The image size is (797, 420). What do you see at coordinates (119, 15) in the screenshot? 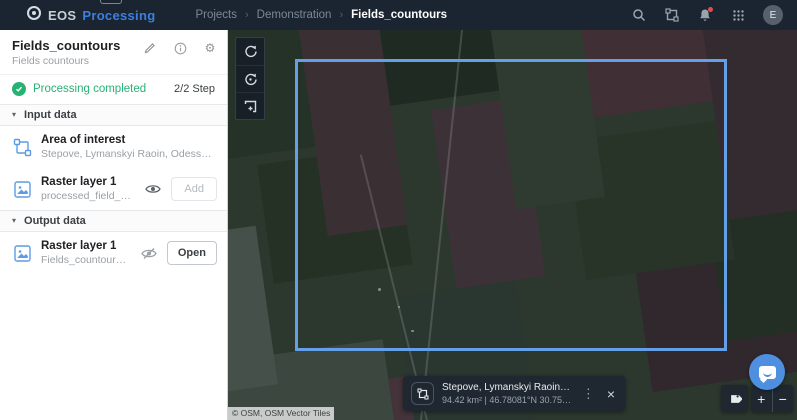
I see `logo-text-processing: Processing` at bounding box center [119, 15].